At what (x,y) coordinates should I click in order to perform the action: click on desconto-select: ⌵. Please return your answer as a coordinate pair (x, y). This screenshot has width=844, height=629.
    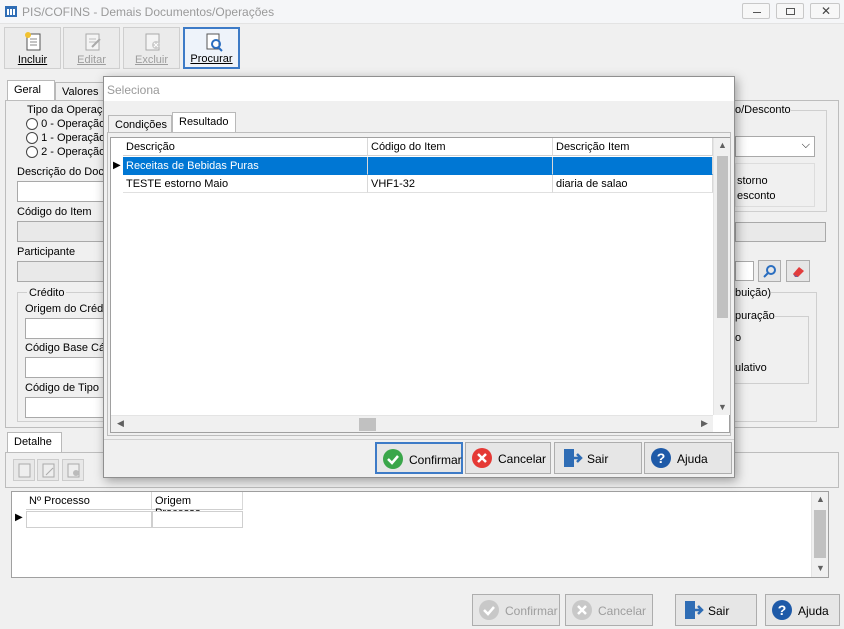
    Looking at the image, I should click on (775, 146).